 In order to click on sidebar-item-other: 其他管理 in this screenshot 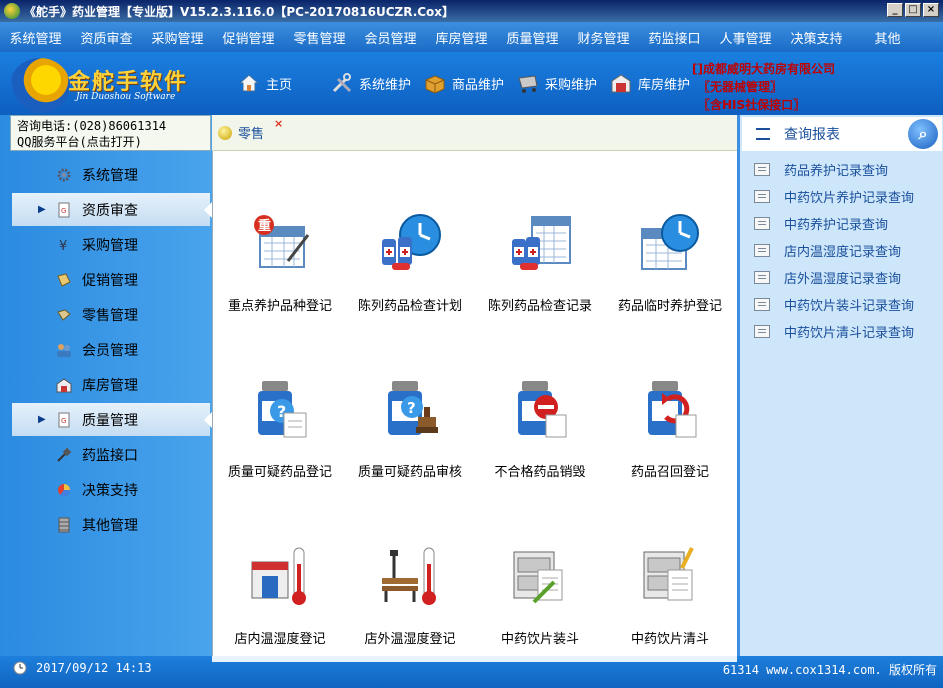, I will do `click(111, 524)`.